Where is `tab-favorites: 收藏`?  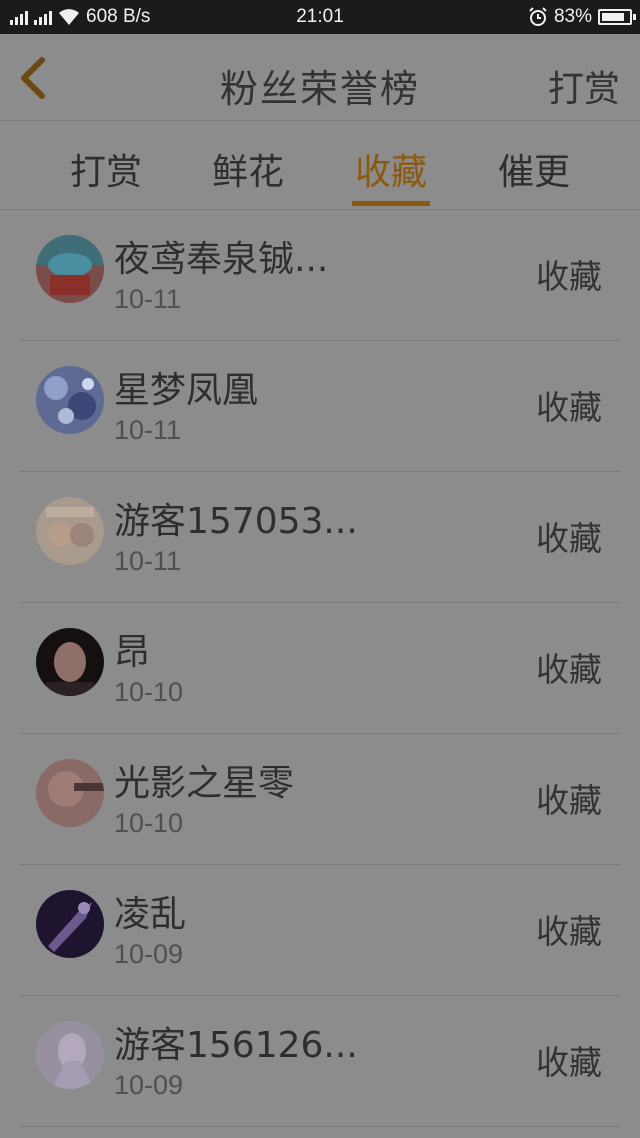
tab-favorites: 收藏 is located at coordinates (391, 169).